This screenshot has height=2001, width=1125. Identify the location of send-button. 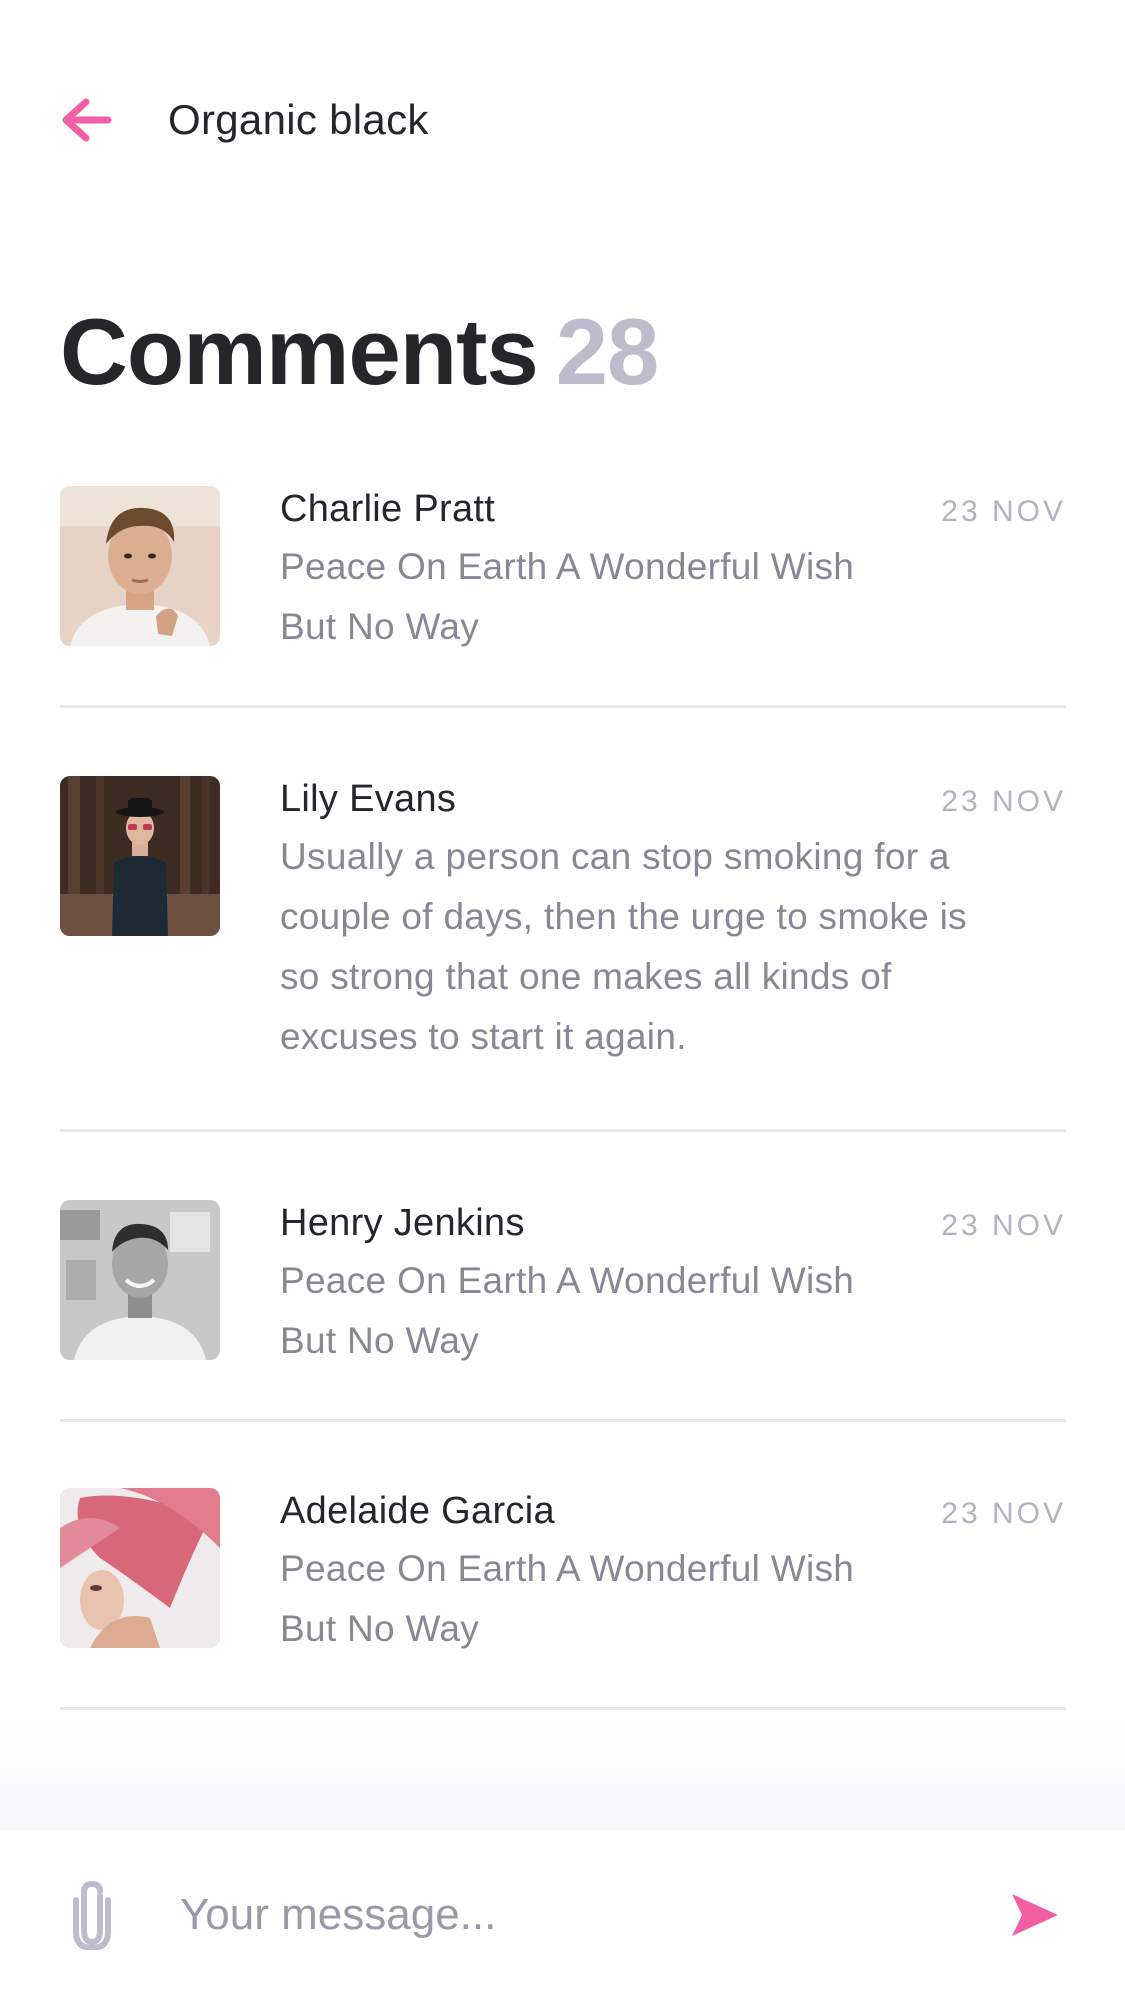
(1035, 1915).